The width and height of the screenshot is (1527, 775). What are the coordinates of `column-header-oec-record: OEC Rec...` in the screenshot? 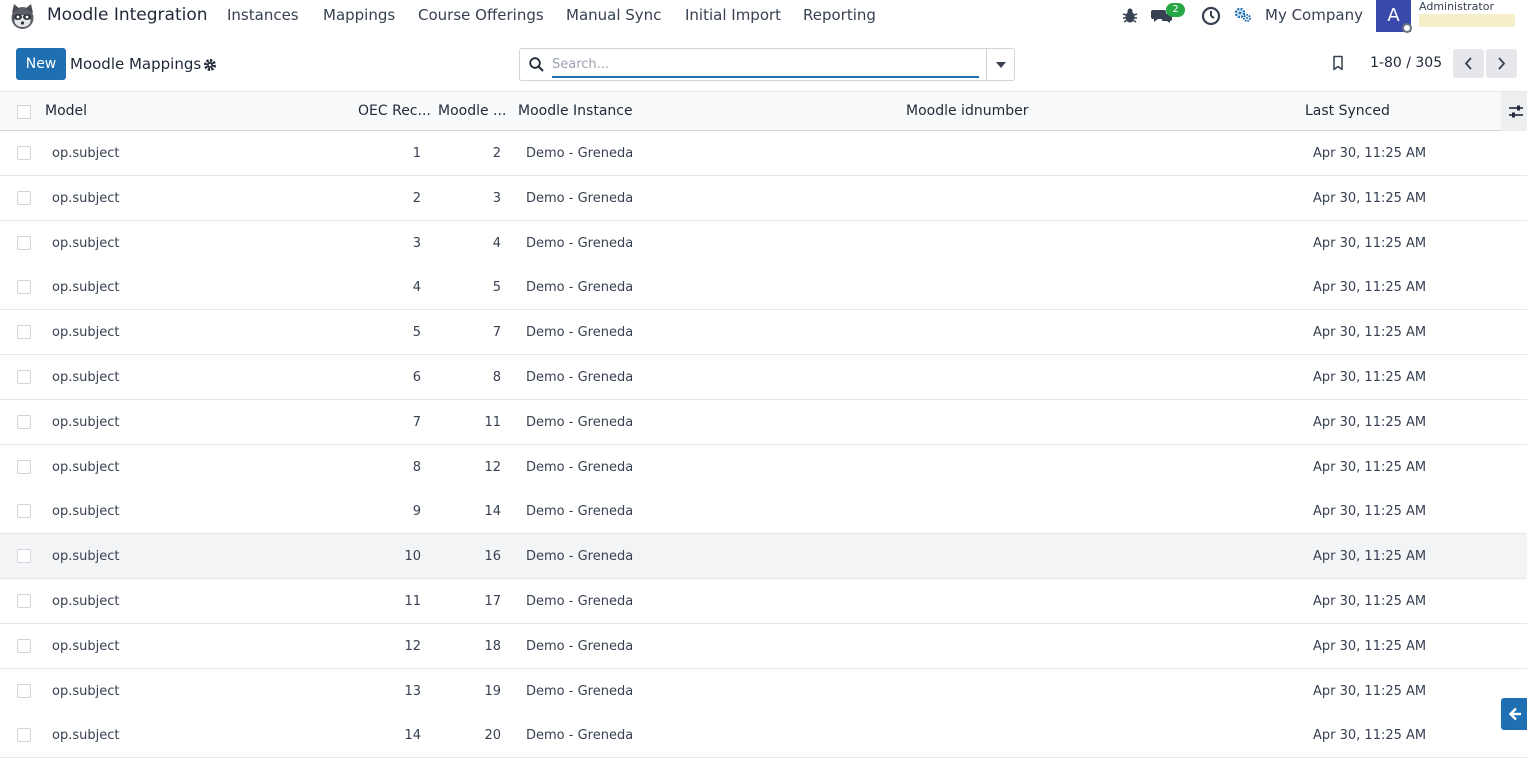 It's located at (394, 111).